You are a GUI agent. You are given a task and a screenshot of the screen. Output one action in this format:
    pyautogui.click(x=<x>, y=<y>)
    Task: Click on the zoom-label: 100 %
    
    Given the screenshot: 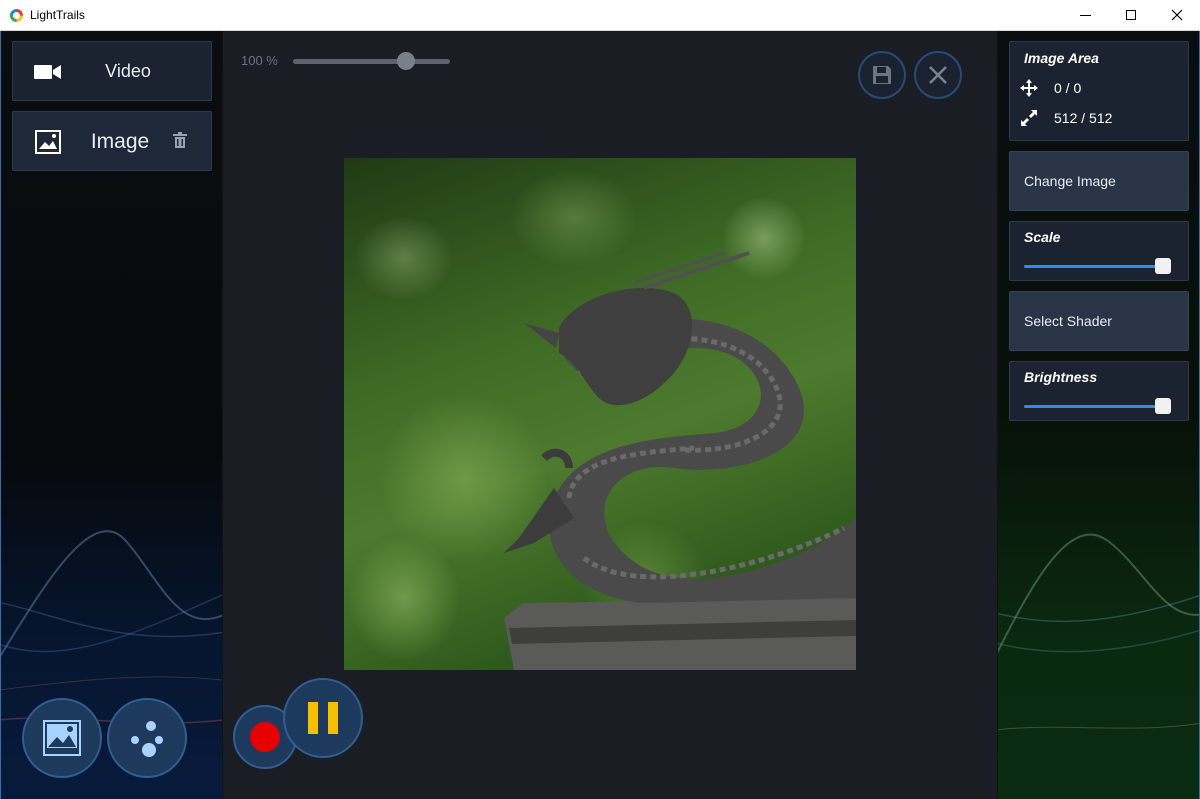 What is the action you would take?
    pyautogui.click(x=259, y=60)
    